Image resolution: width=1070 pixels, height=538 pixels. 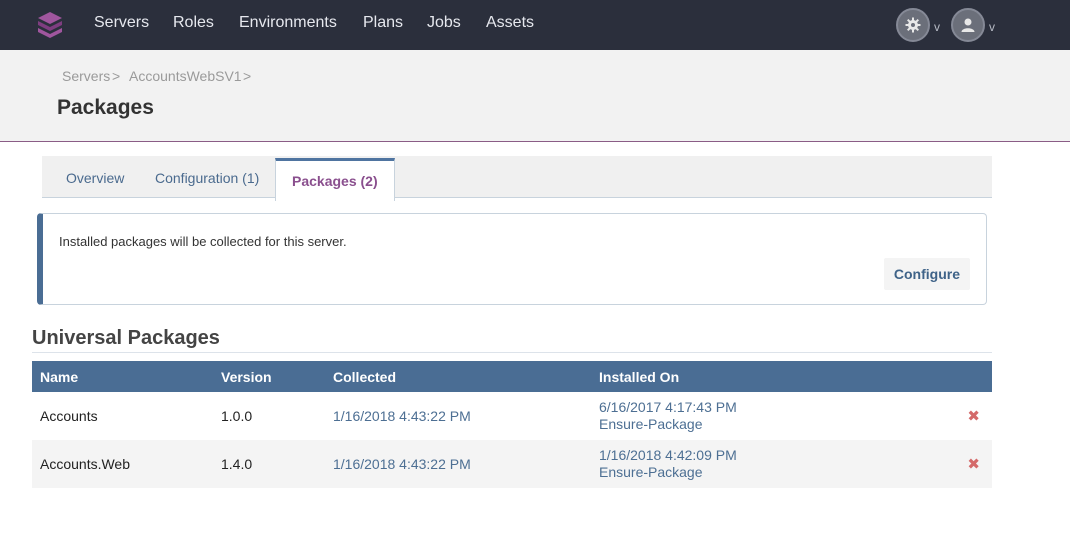 I want to click on settings-button, so click(x=913, y=25).